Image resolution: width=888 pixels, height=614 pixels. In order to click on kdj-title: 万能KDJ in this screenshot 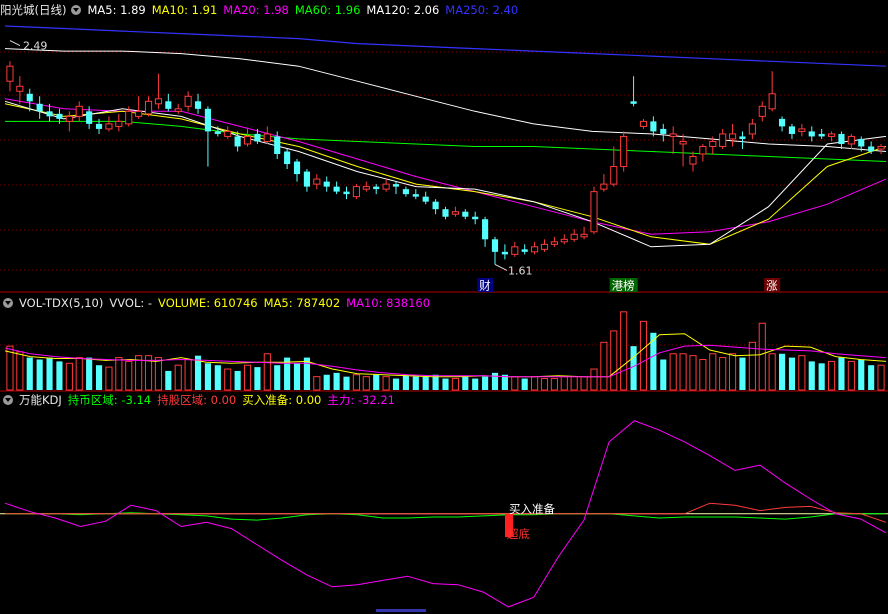, I will do `click(40, 400)`.